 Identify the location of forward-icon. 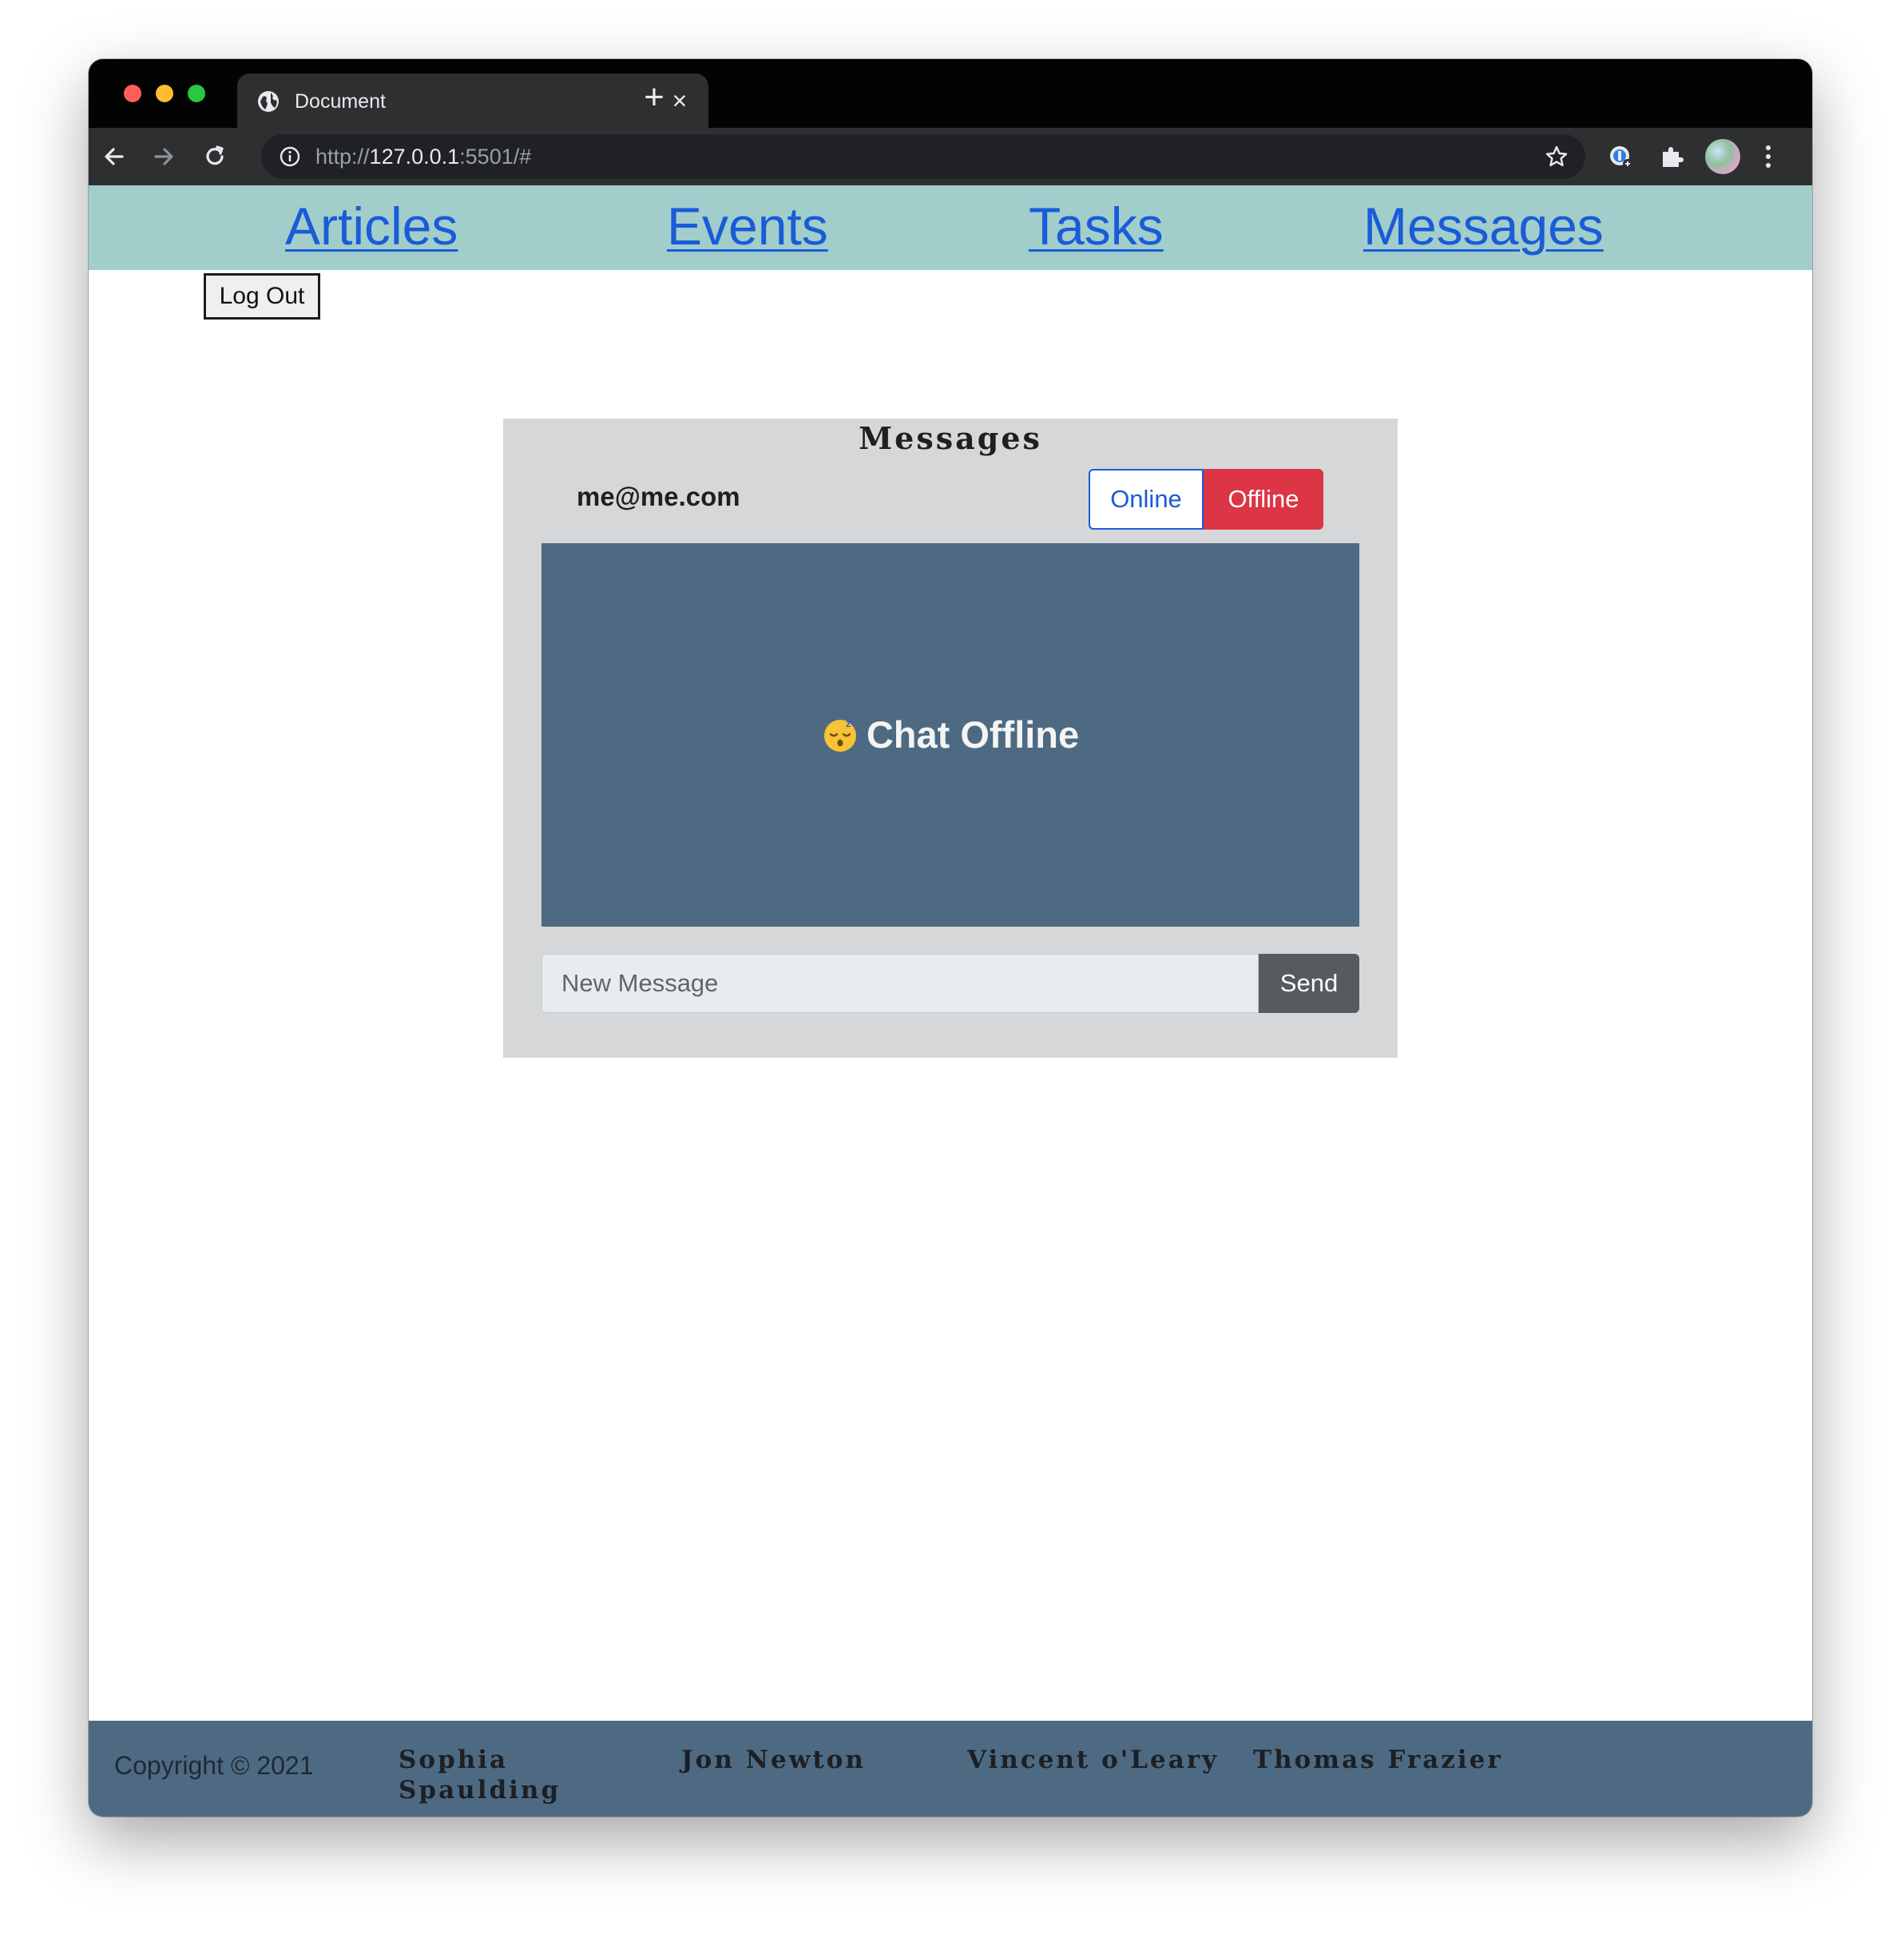
(163, 156).